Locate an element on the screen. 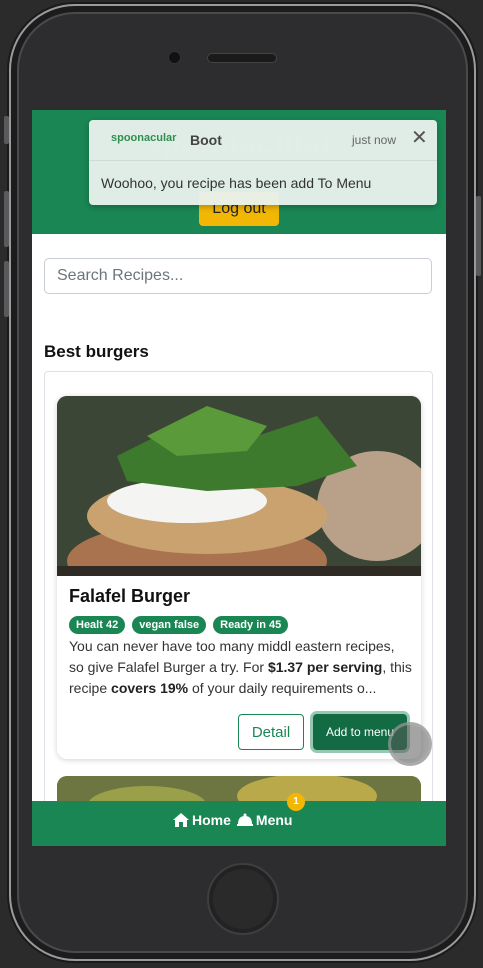 This screenshot has height=968, width=483. nav-menu: Menu is located at coordinates (264, 820).